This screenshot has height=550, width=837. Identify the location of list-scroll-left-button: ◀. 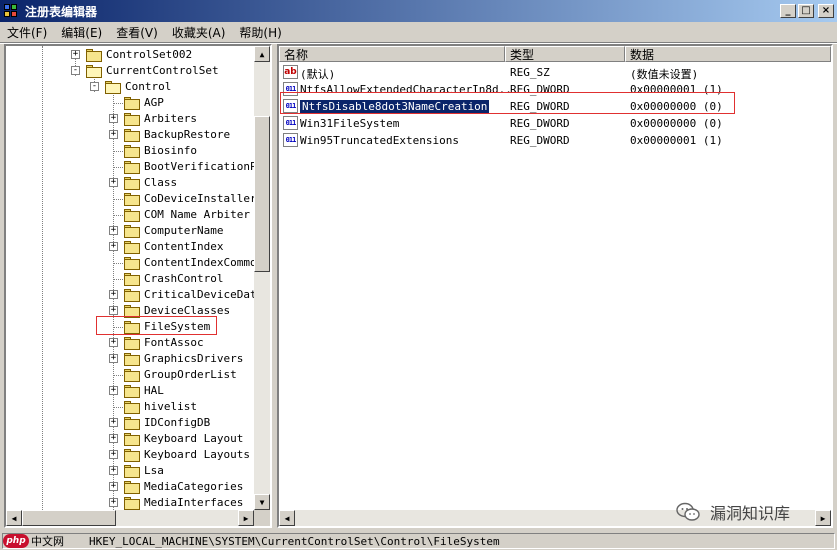
(287, 518).